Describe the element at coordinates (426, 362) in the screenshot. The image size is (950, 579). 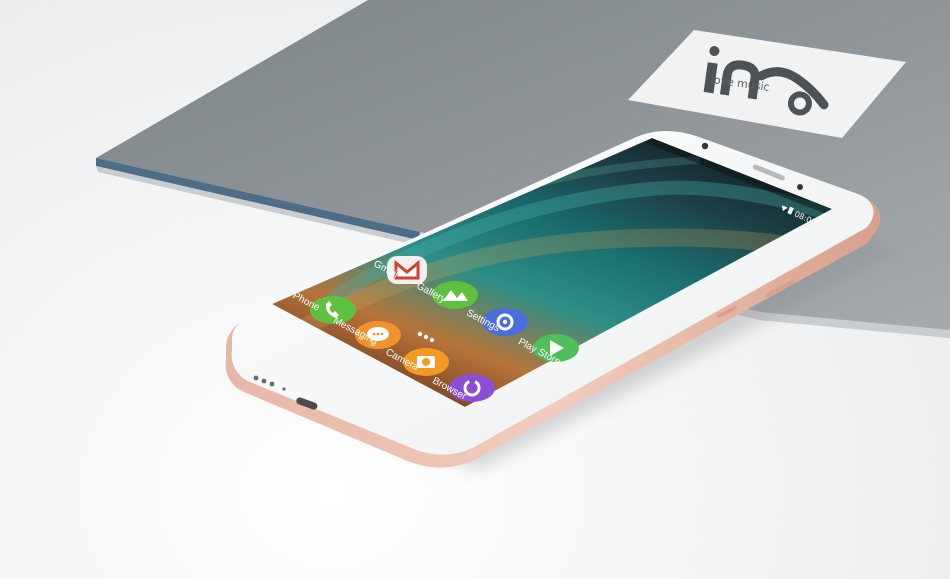
I see `camera-lens-icon` at that location.